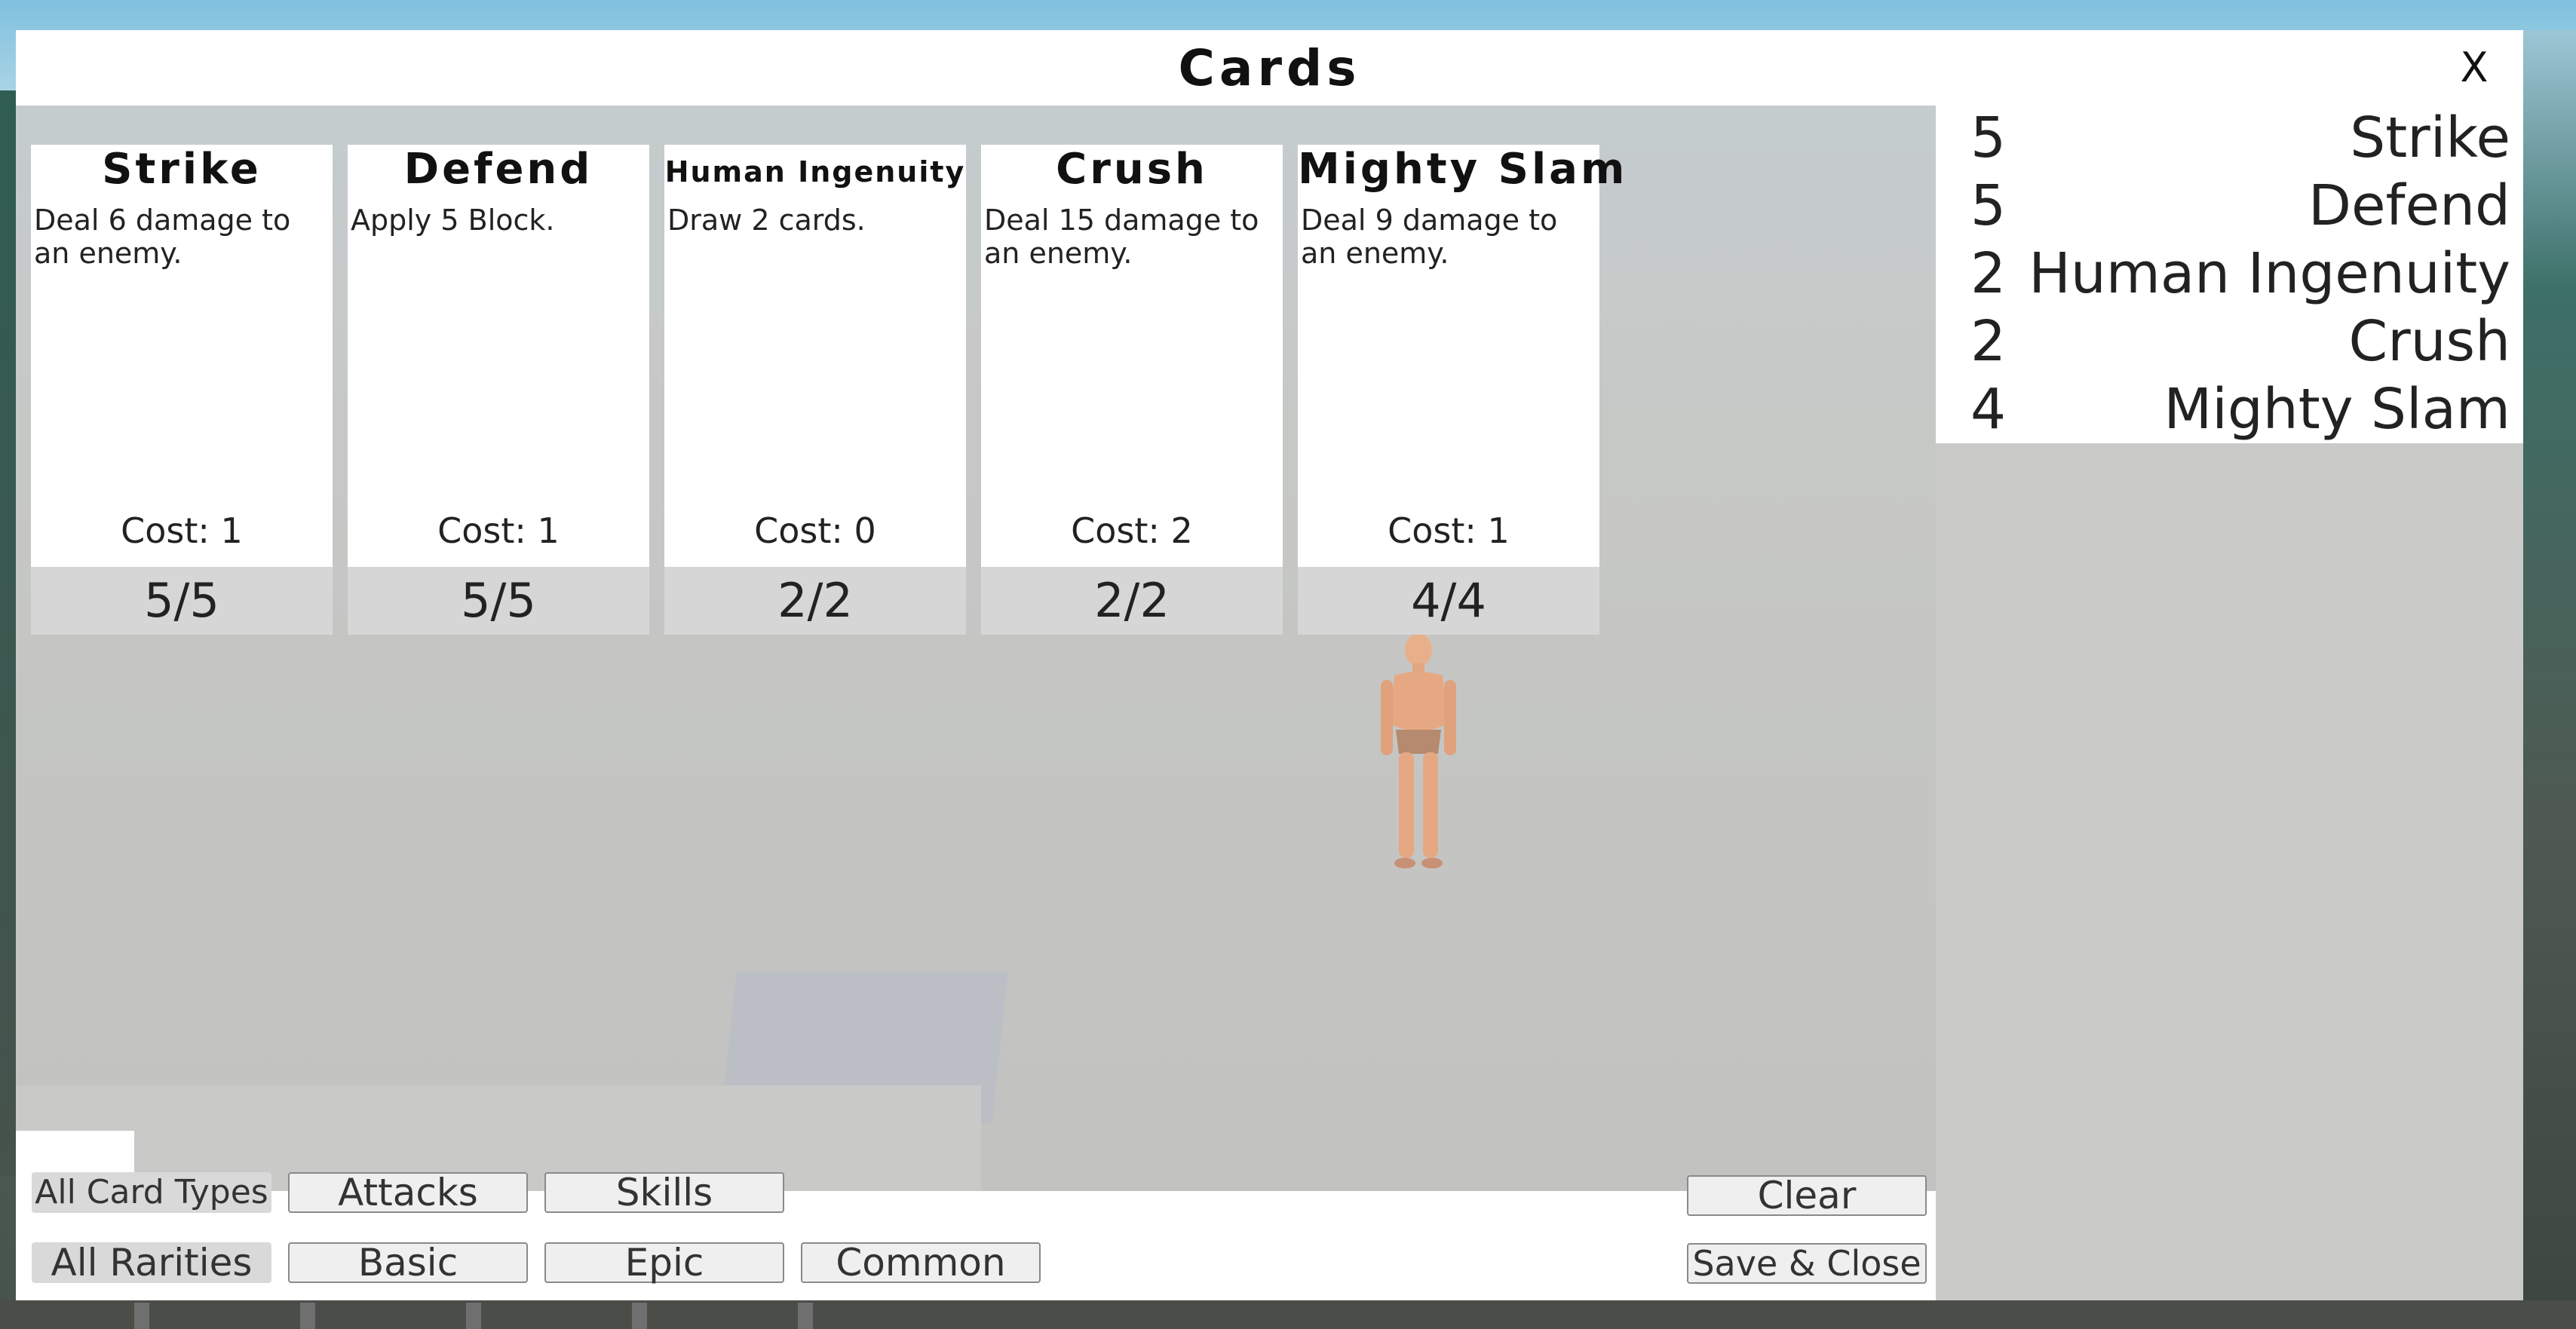 The height and width of the screenshot is (1329, 2576). Describe the element at coordinates (1807, 1196) in the screenshot. I see `clear-button: Clear` at that location.